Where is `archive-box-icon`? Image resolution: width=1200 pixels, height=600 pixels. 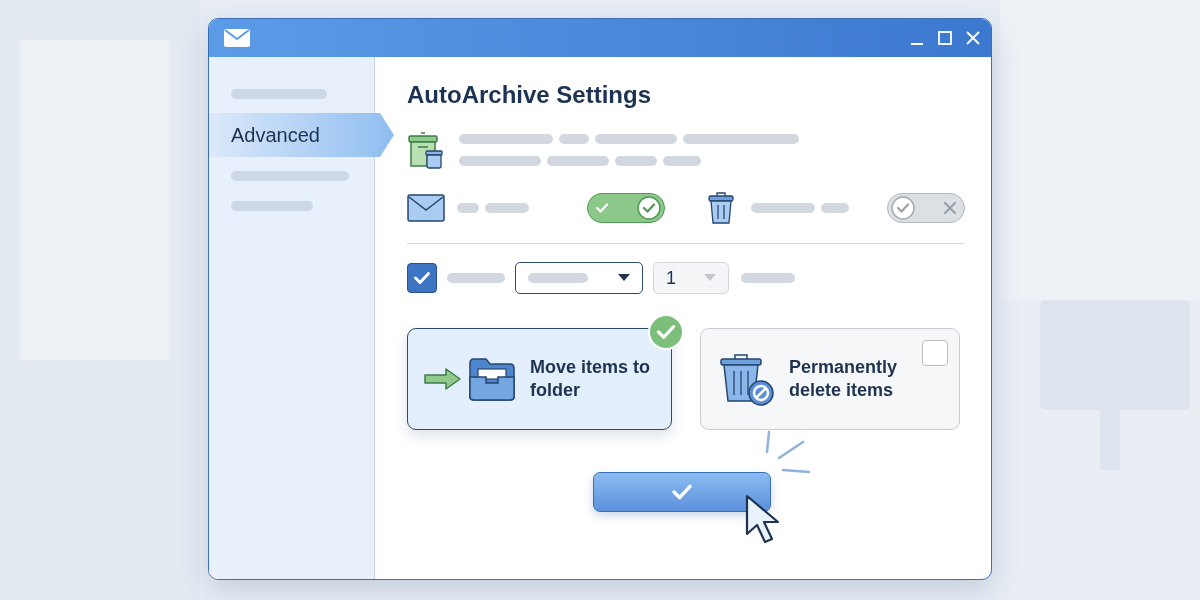
archive-box-icon is located at coordinates (425, 150).